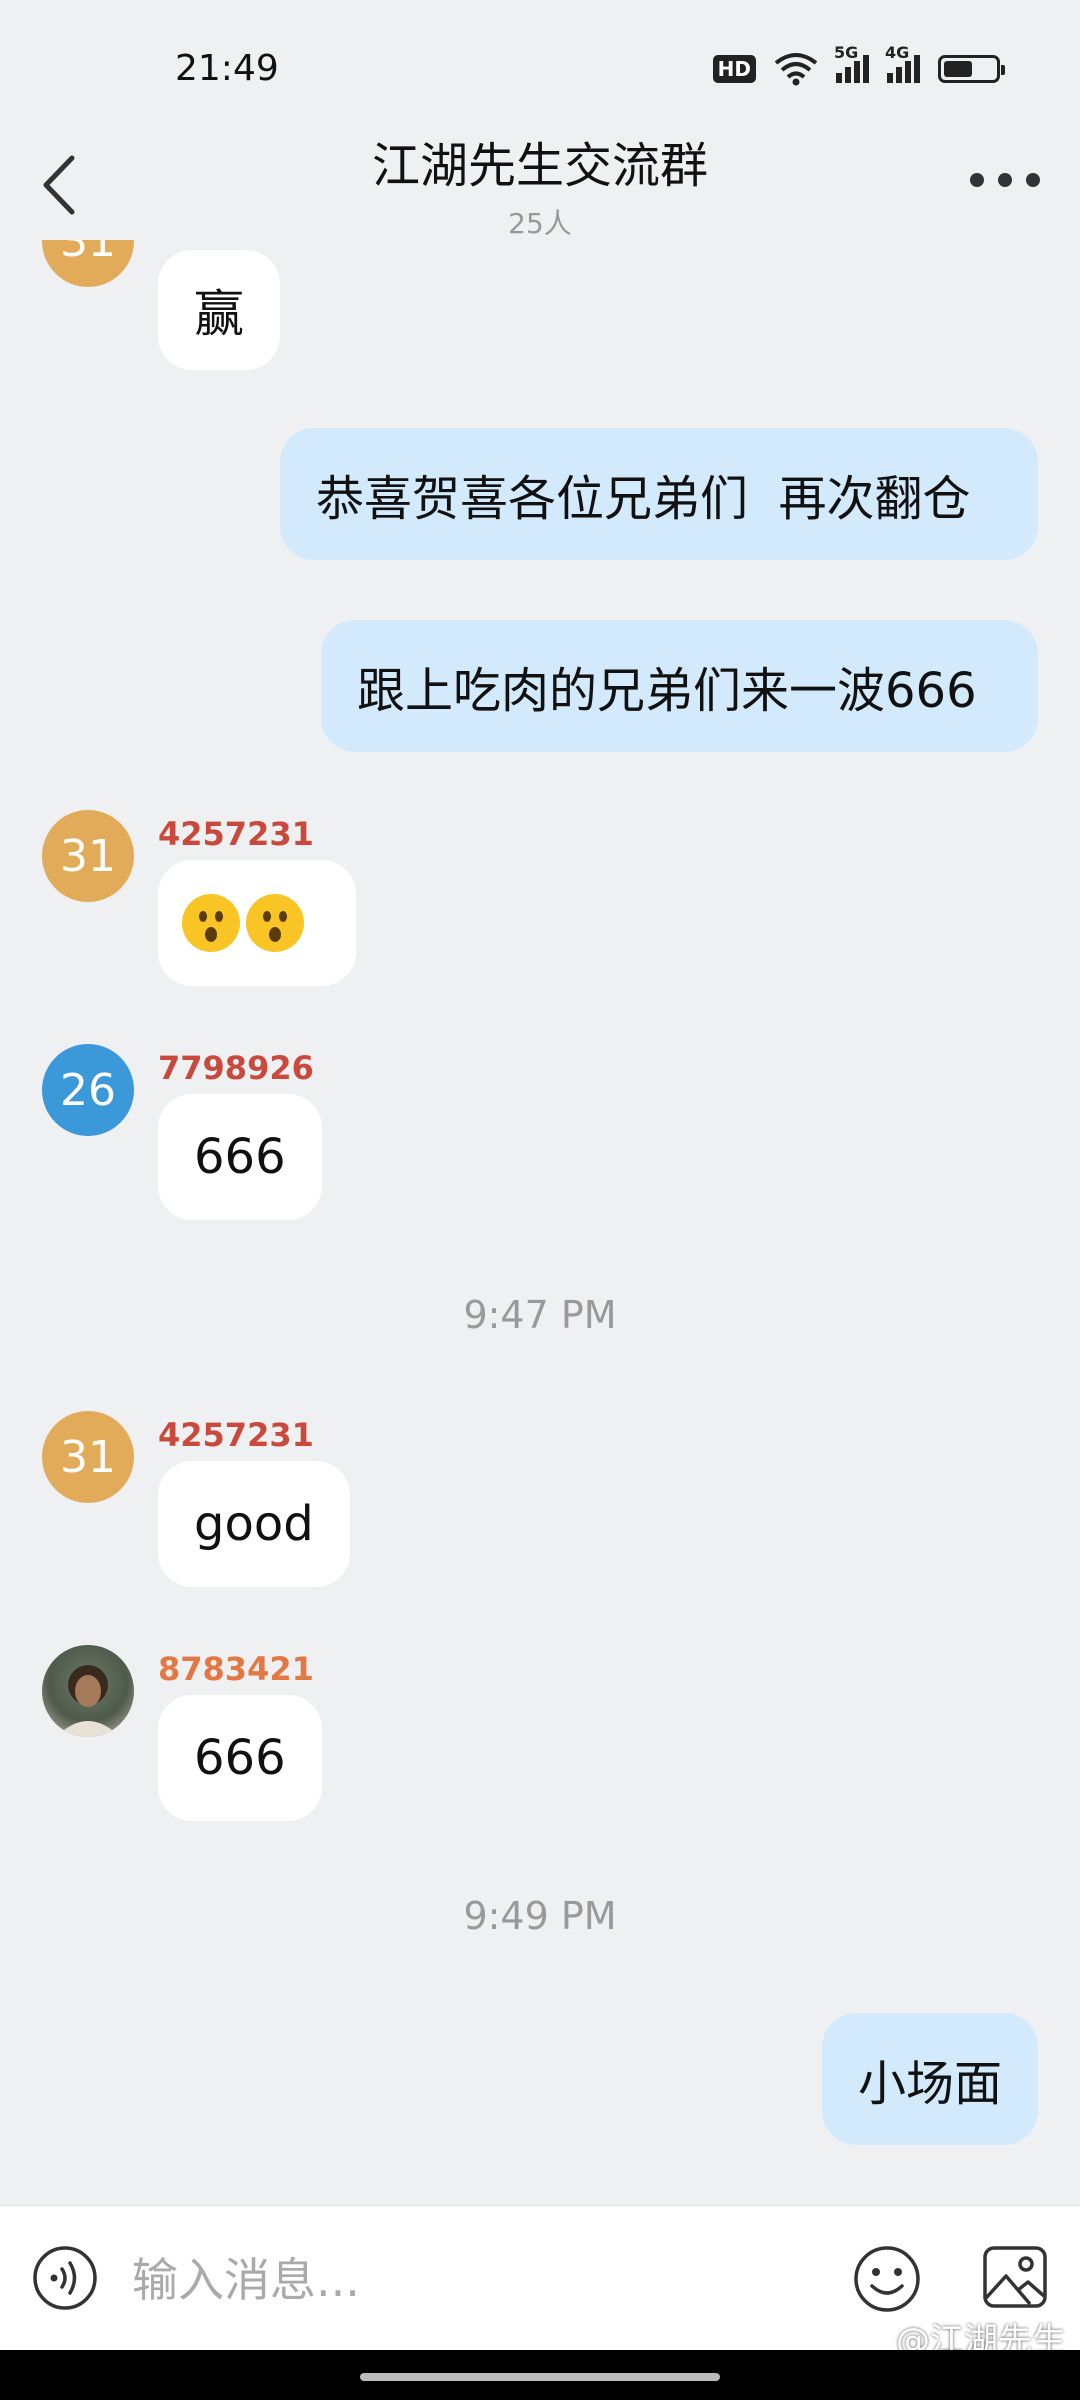  I want to click on timestamp: 9:49 PM, so click(540, 1916).